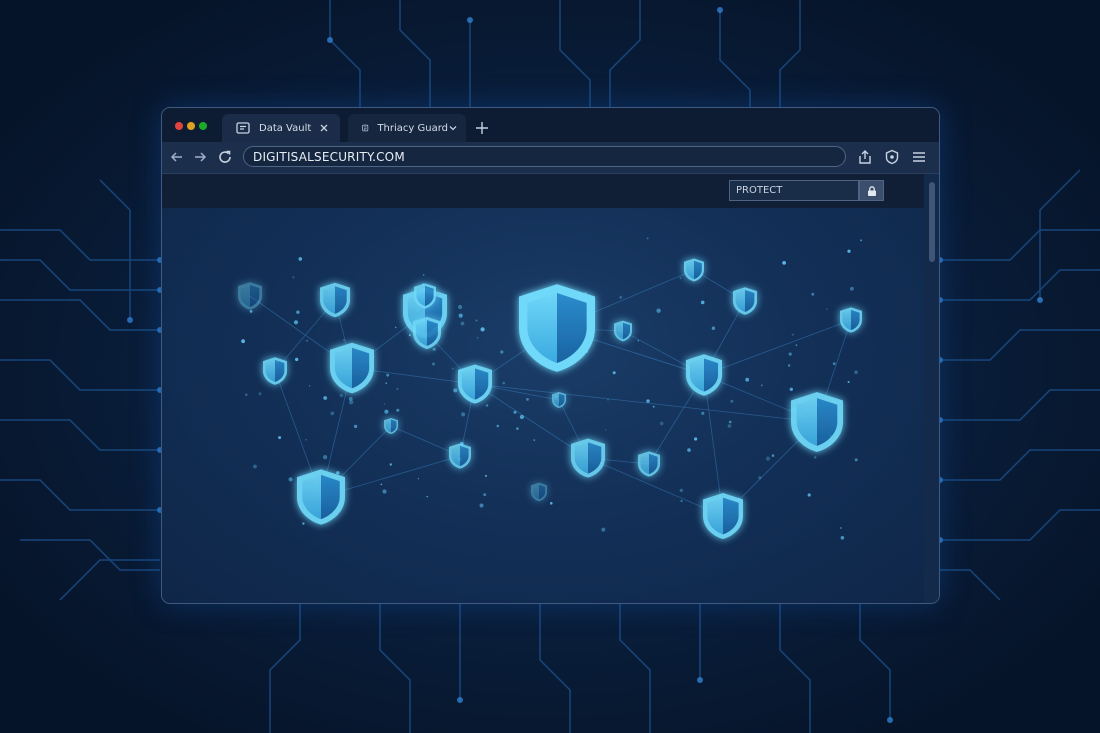  I want to click on lock-icon, so click(871, 190).